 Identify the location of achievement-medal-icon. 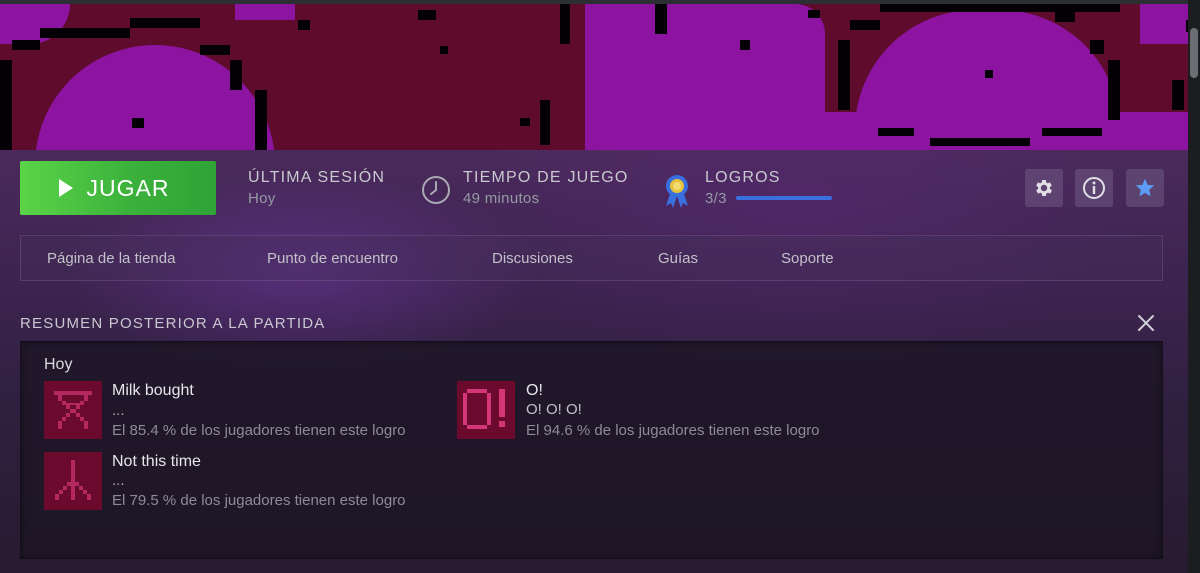
(677, 191).